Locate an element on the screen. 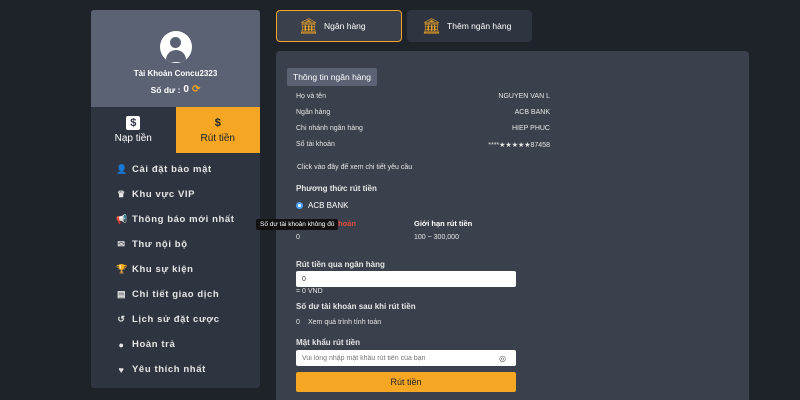  balance-value: 0 is located at coordinates (186, 89).